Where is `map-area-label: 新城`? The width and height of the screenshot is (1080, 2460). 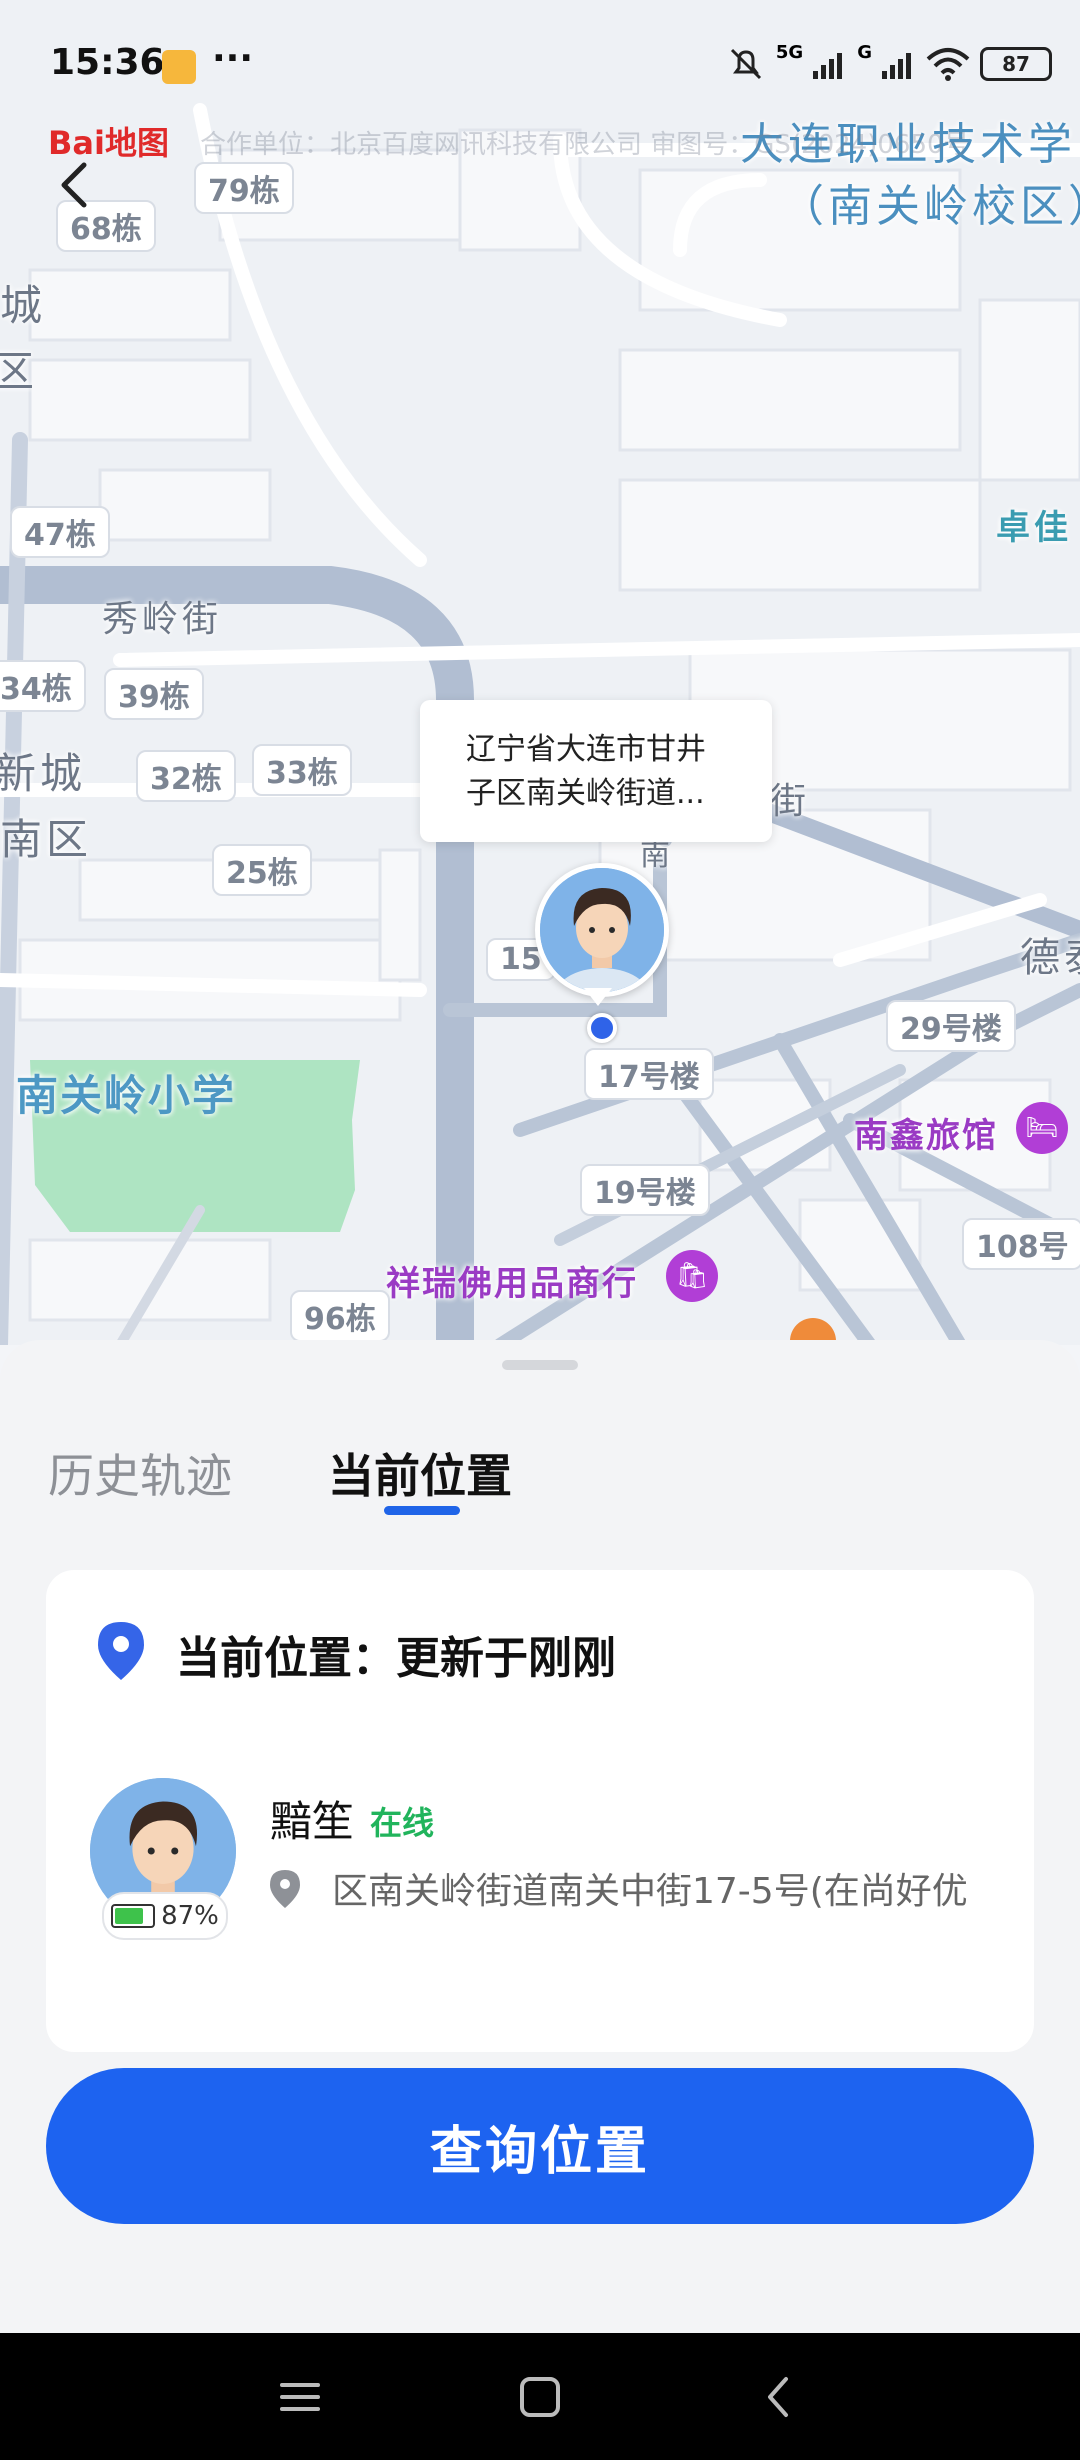
map-area-label: 新城 is located at coordinates (43, 773).